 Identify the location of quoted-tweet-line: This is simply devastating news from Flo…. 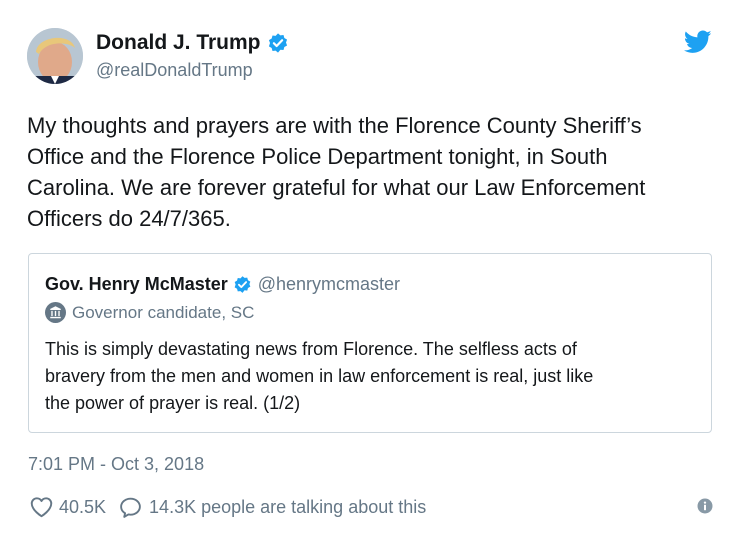
(311, 349).